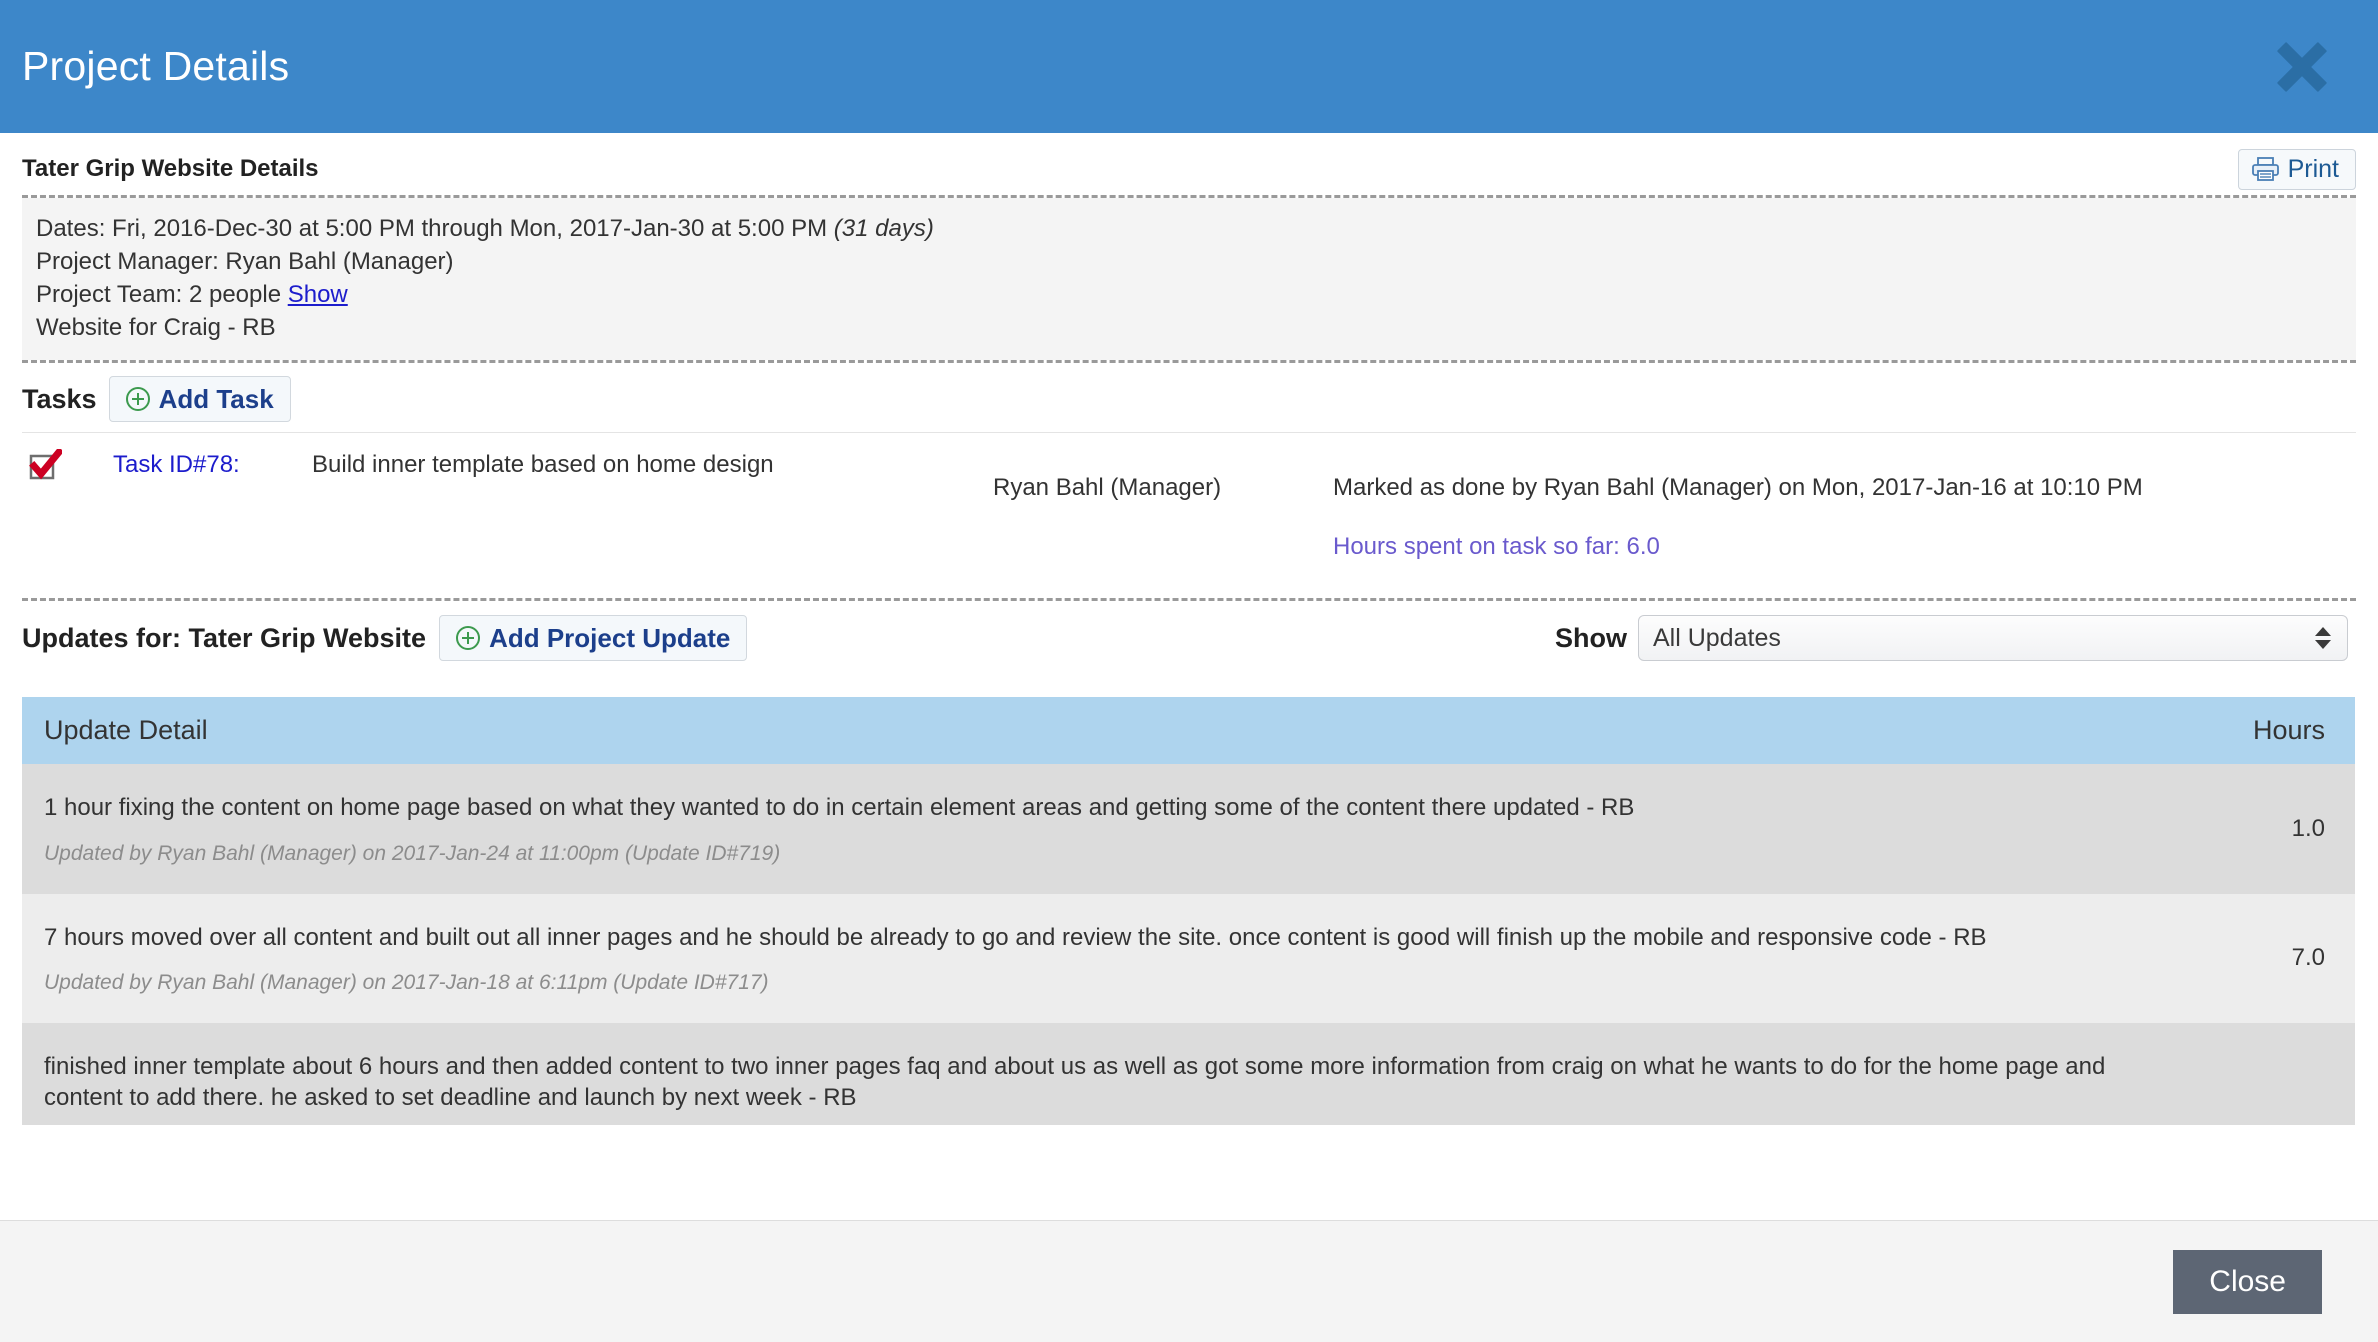 The height and width of the screenshot is (1342, 2378). I want to click on add-task-label: Add Task, so click(216, 399).